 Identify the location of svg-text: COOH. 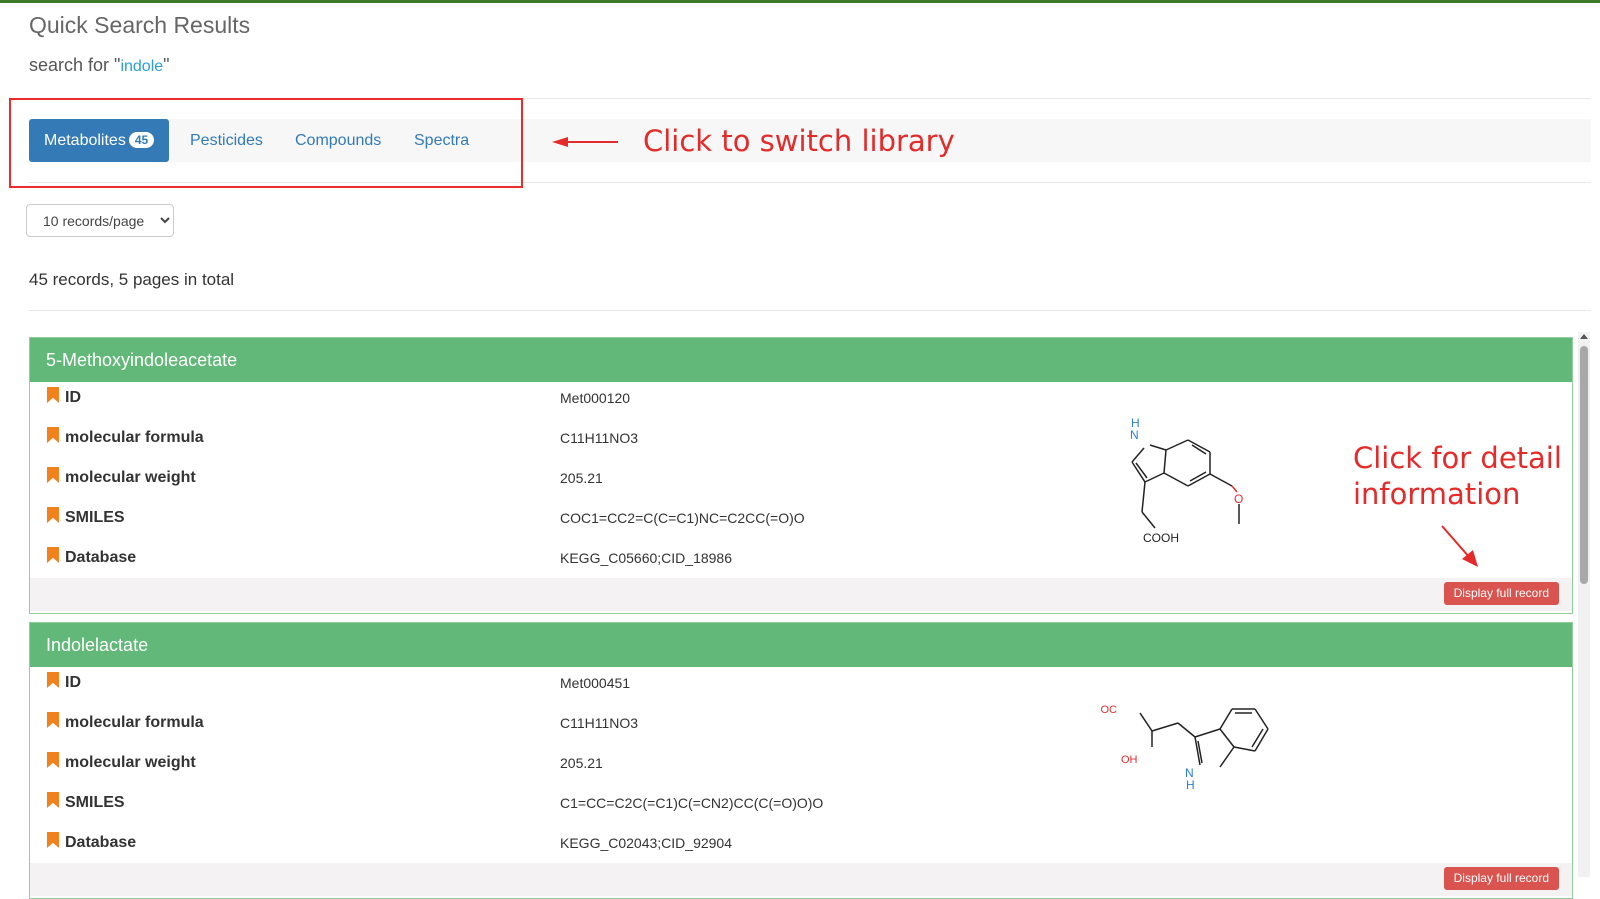
(1161, 538).